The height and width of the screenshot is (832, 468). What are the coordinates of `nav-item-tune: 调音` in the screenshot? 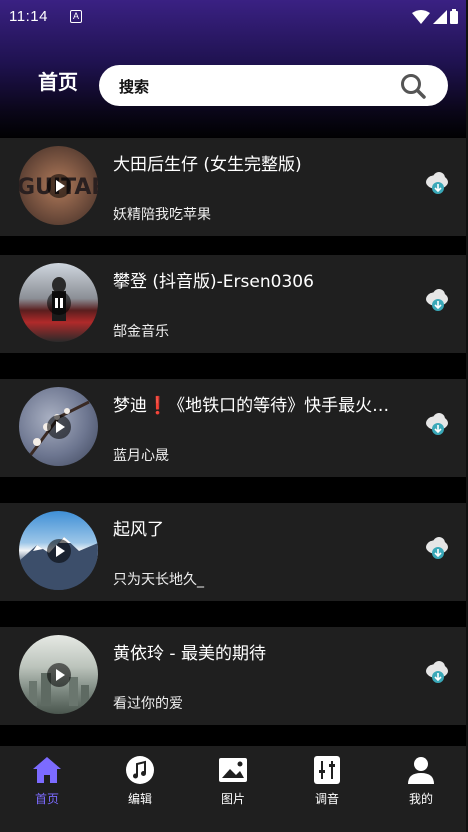 It's located at (327, 781).